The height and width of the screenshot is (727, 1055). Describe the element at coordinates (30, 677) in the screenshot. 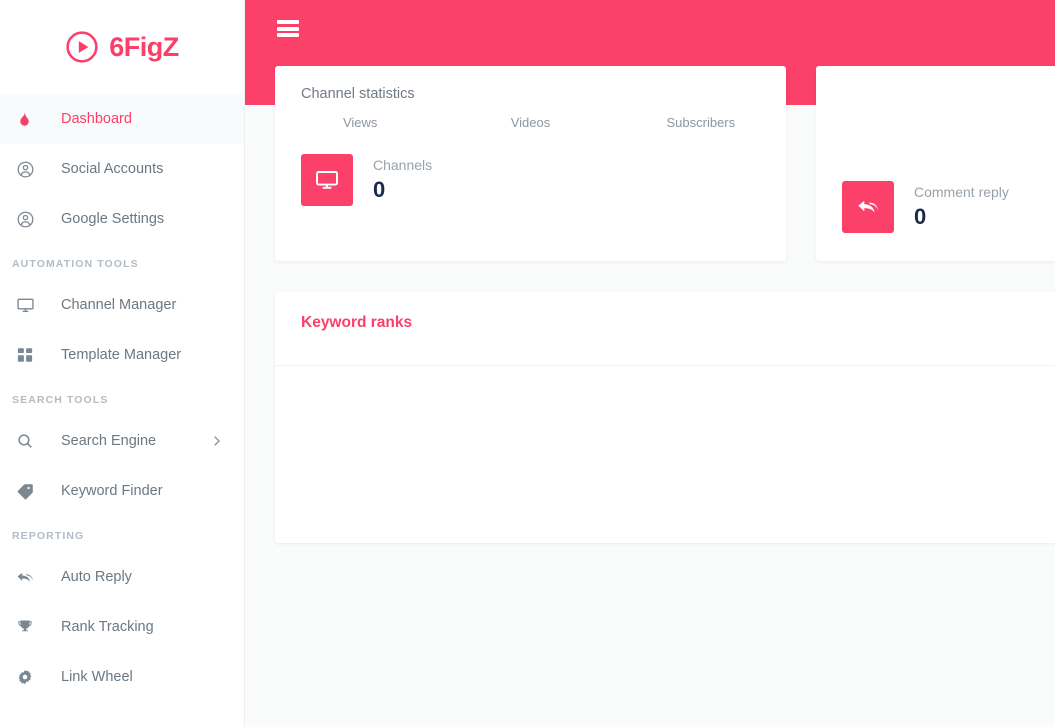

I see `gear-icon` at that location.